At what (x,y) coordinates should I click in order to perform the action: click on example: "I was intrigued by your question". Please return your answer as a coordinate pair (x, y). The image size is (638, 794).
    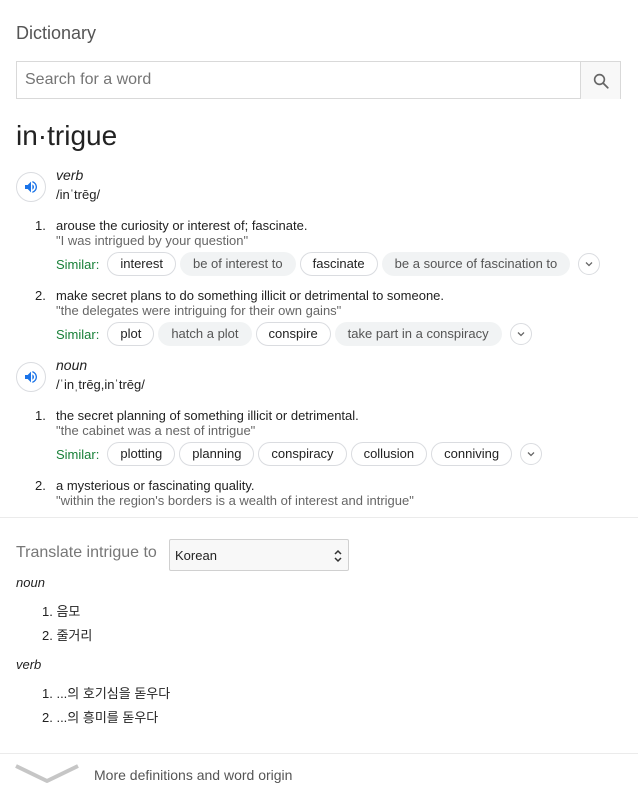
    Looking at the image, I should click on (152, 240).